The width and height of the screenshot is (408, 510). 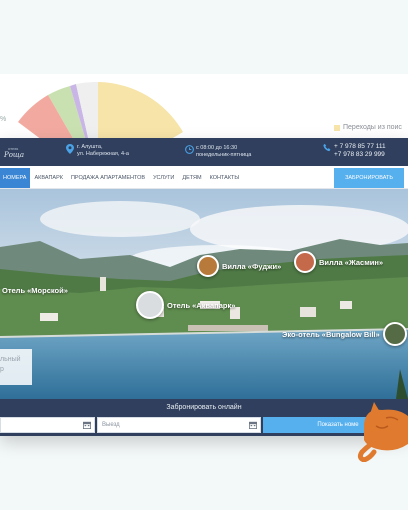 What do you see at coordinates (351, 262) in the screenshot?
I see `pin-label: Вилла «Жасмин»` at bounding box center [351, 262].